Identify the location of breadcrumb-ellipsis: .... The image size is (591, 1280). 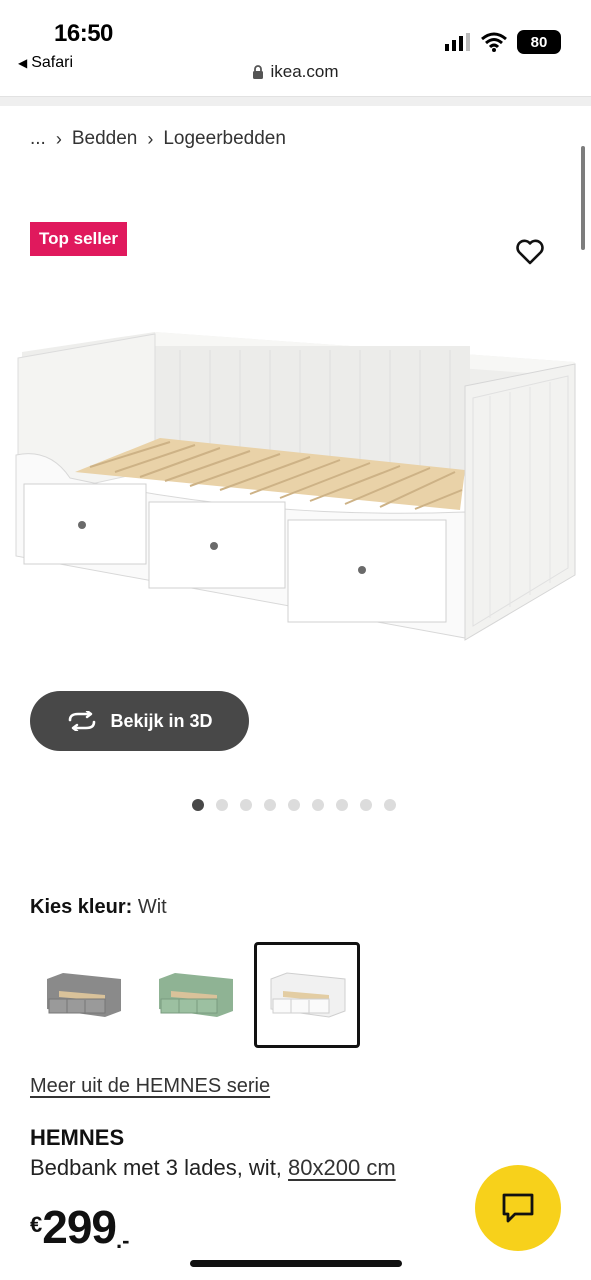
(38, 139).